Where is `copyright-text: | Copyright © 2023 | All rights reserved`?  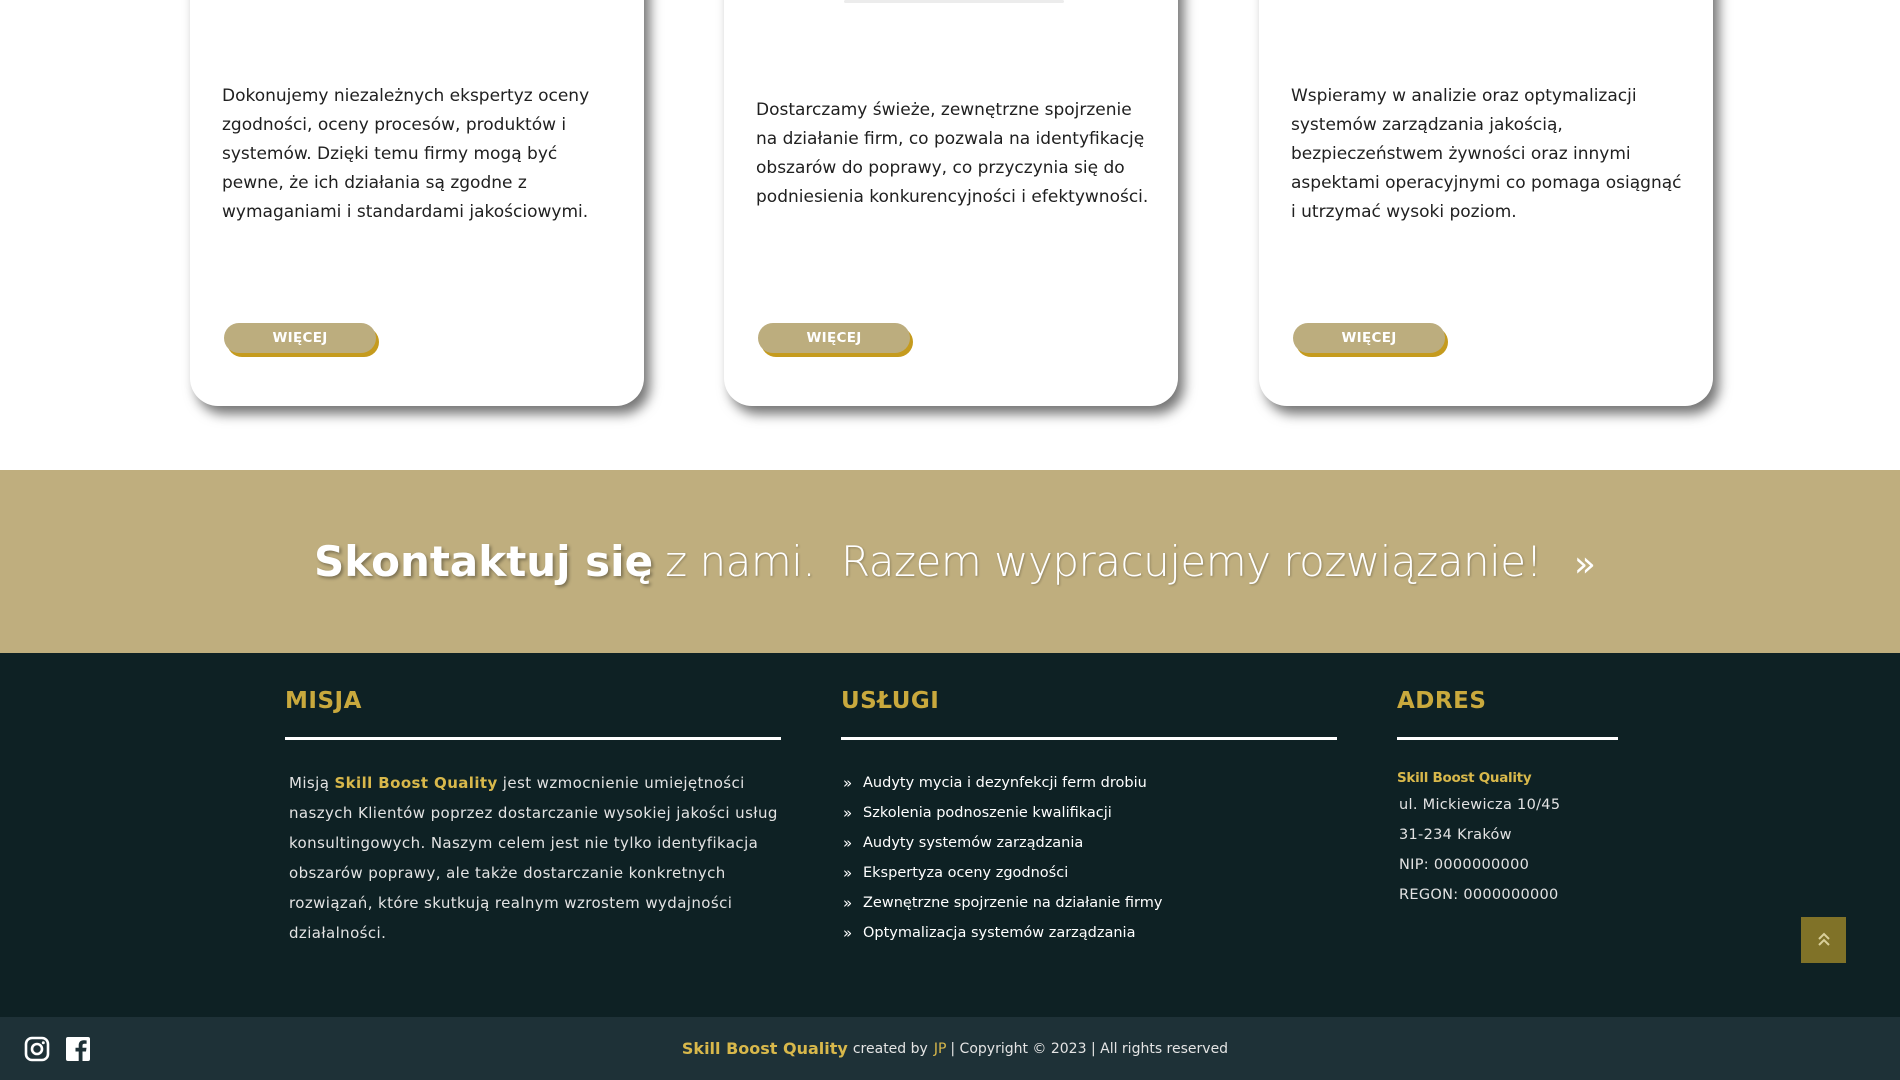 copyright-text: | Copyright © 2023 | All rights reserved is located at coordinates (1089, 1048).